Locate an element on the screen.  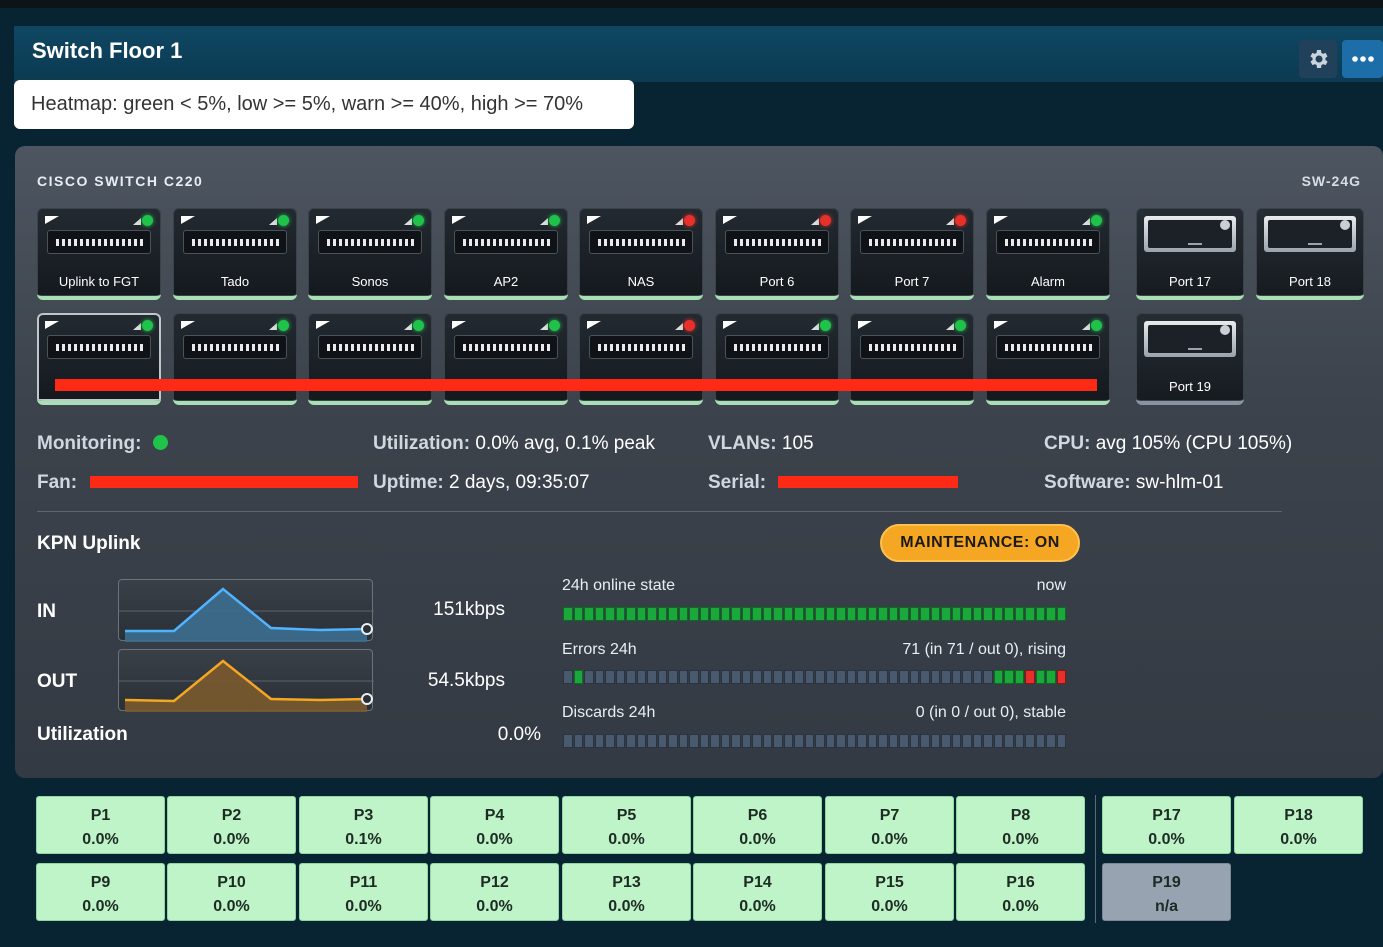
heatmap-tile-p19: P19 n/a is located at coordinates (1166, 892).